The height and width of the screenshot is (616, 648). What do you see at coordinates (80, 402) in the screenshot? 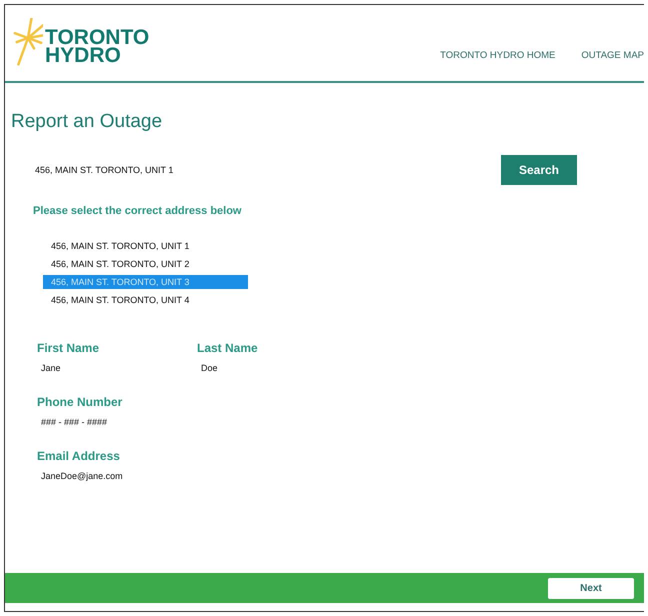
I see `field-label: Phone Number` at bounding box center [80, 402].